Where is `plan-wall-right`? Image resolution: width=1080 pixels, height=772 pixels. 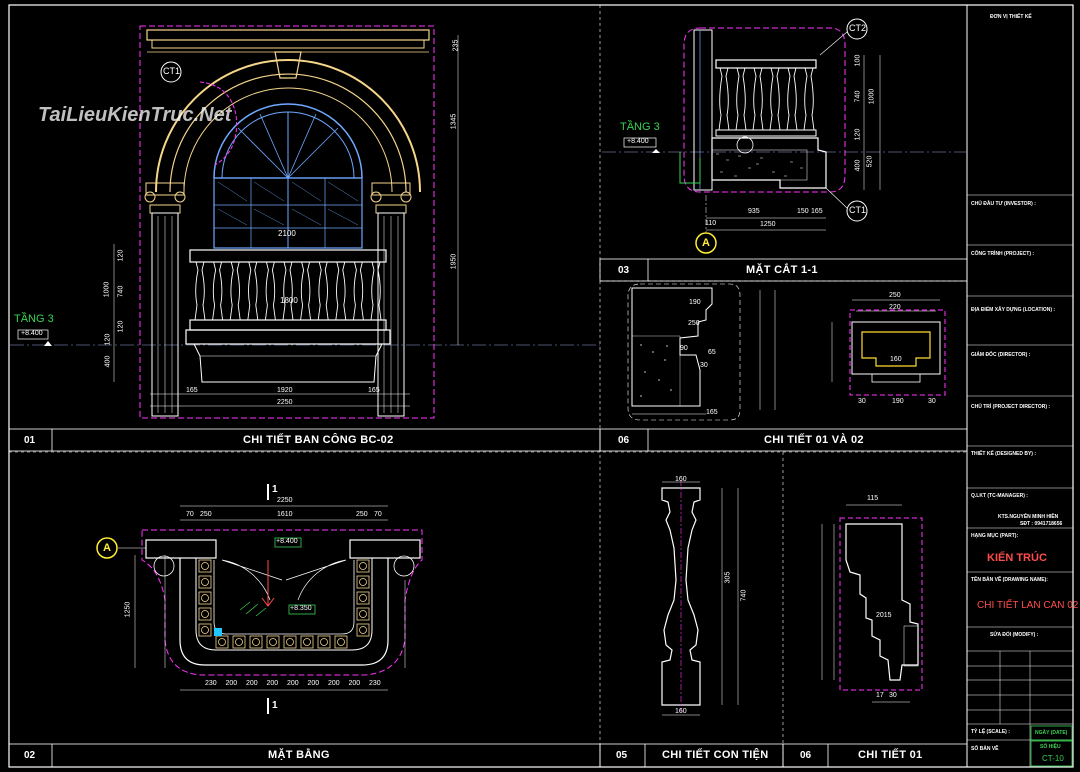
plan-wall-right is located at coordinates (385, 549).